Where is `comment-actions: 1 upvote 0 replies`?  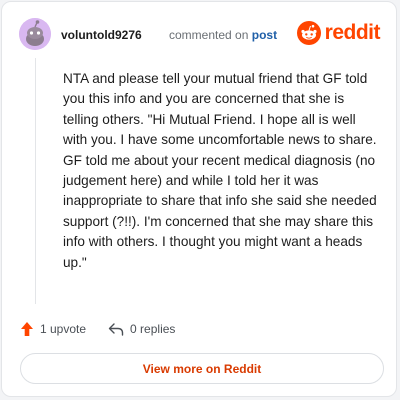 comment-actions: 1 upvote 0 replies is located at coordinates (97, 329).